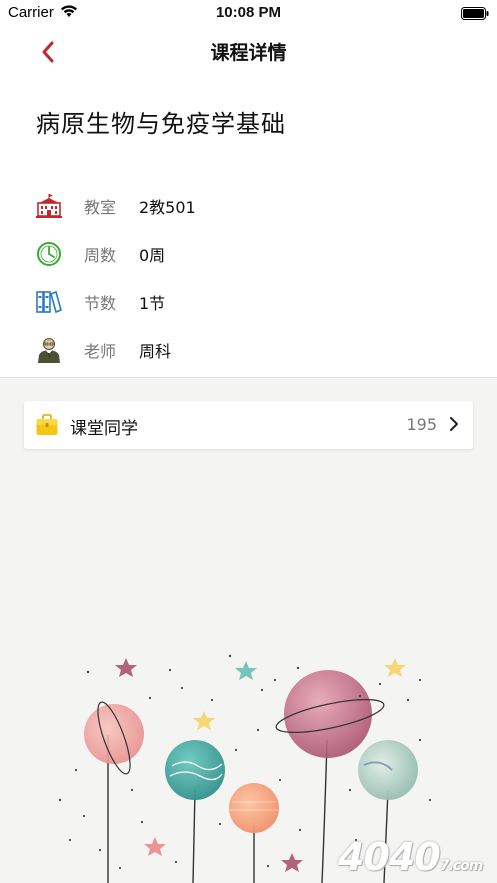  I want to click on briefcase-icon, so click(47, 427).